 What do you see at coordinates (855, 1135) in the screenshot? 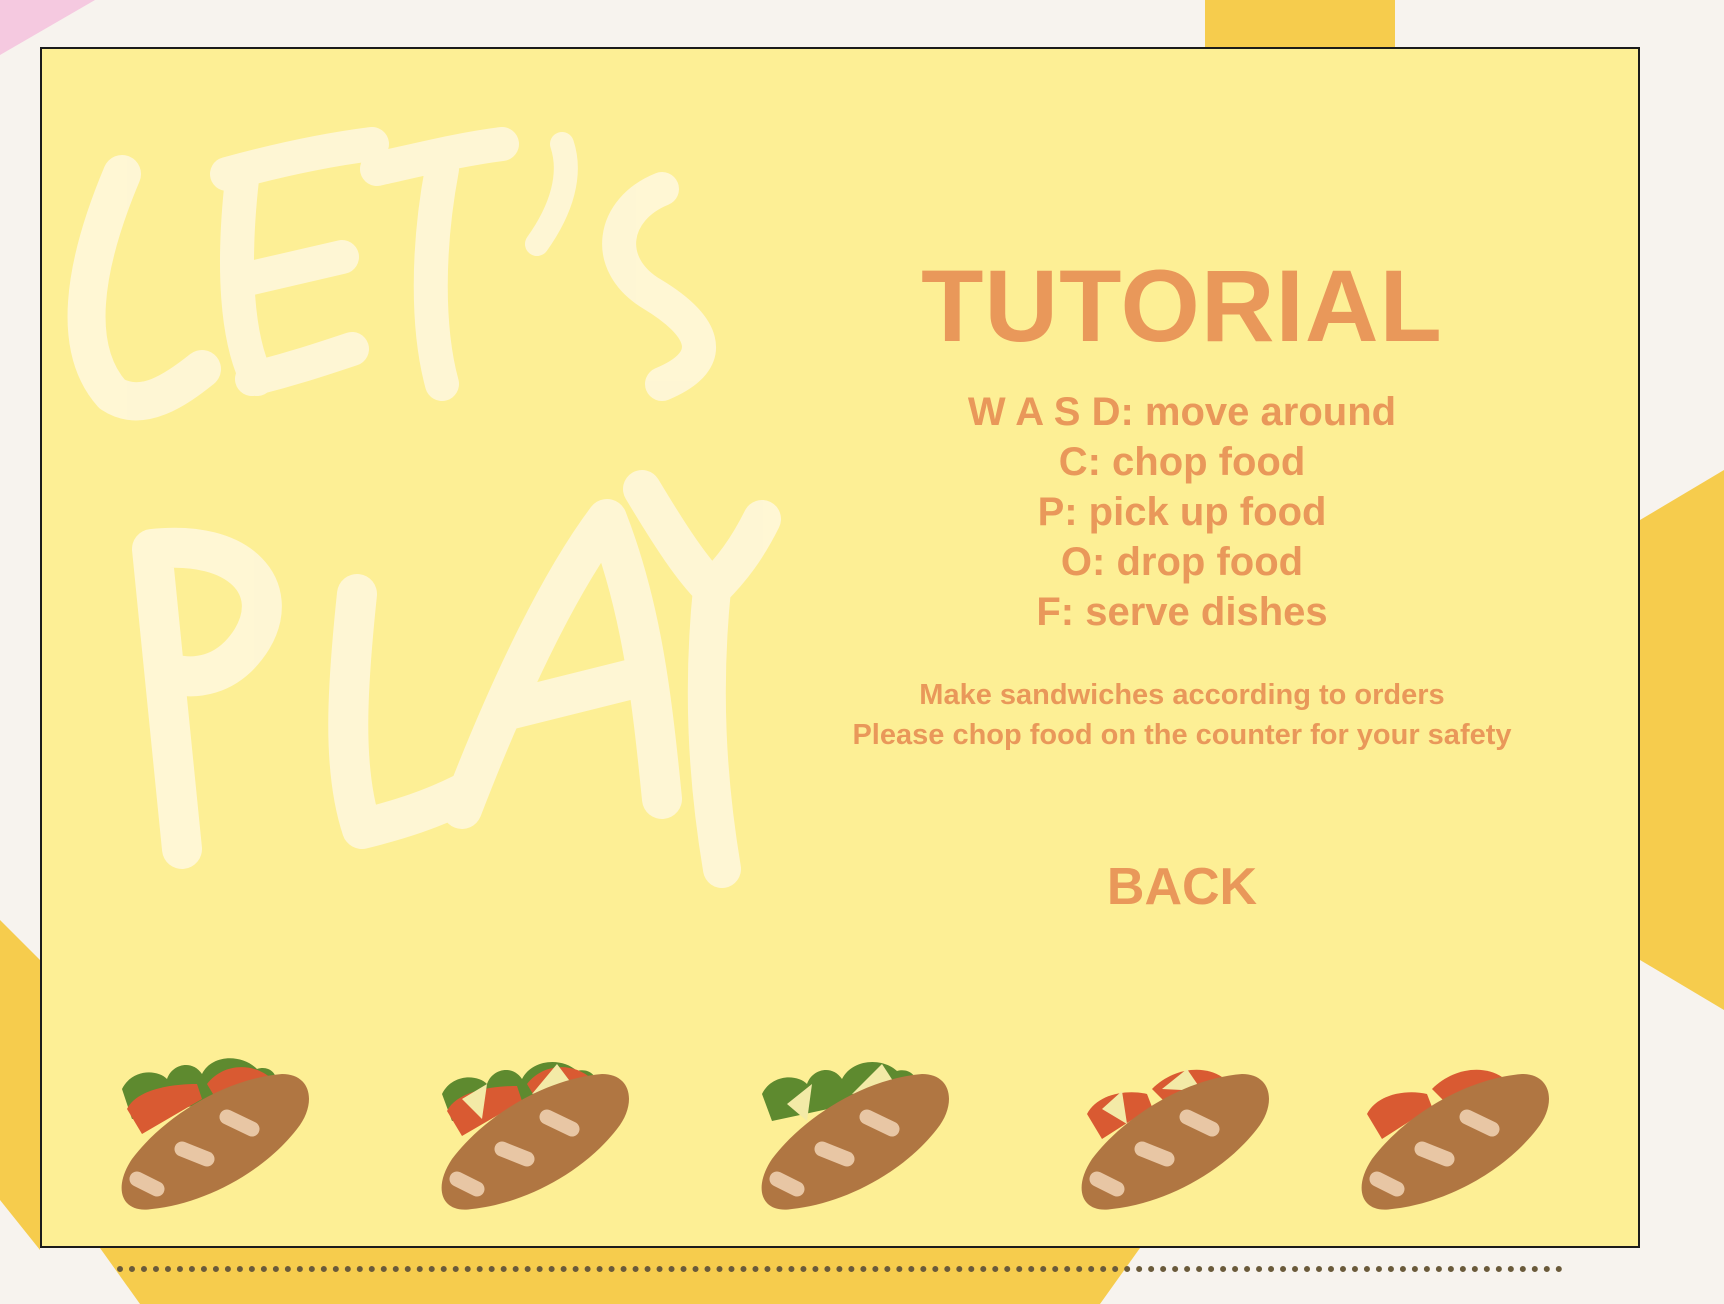
I see `sandwich-lettuce-cheese-icon` at bounding box center [855, 1135].